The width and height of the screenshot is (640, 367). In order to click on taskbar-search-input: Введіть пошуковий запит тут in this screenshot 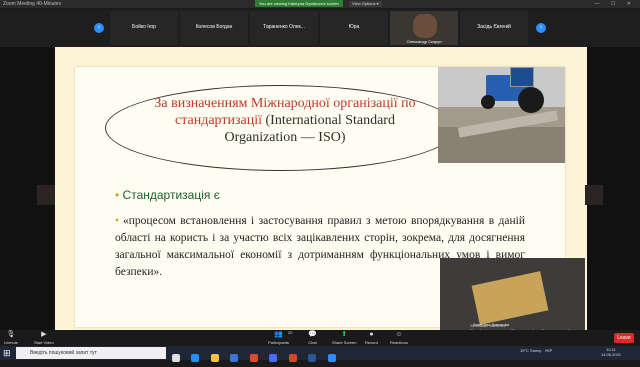, I will do `click(91, 353)`.